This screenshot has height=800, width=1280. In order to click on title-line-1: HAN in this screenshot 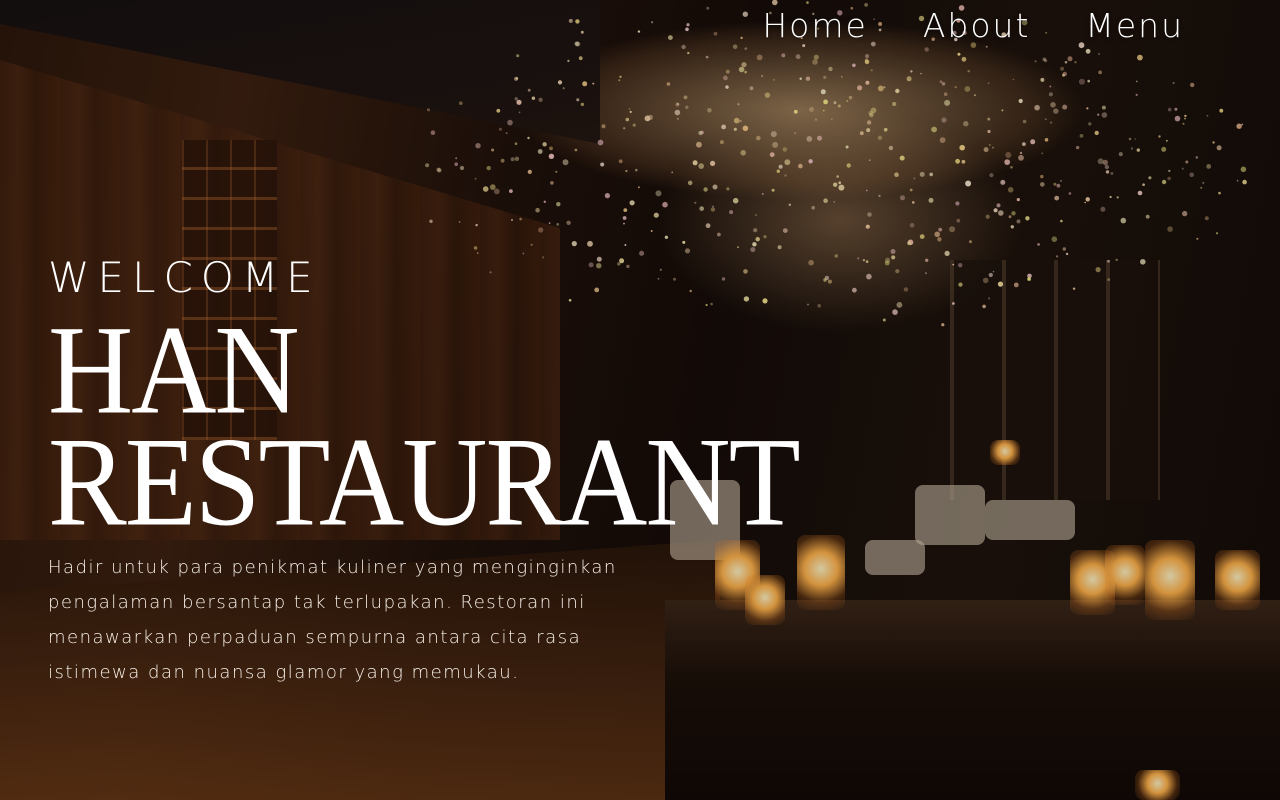, I will do `click(174, 369)`.